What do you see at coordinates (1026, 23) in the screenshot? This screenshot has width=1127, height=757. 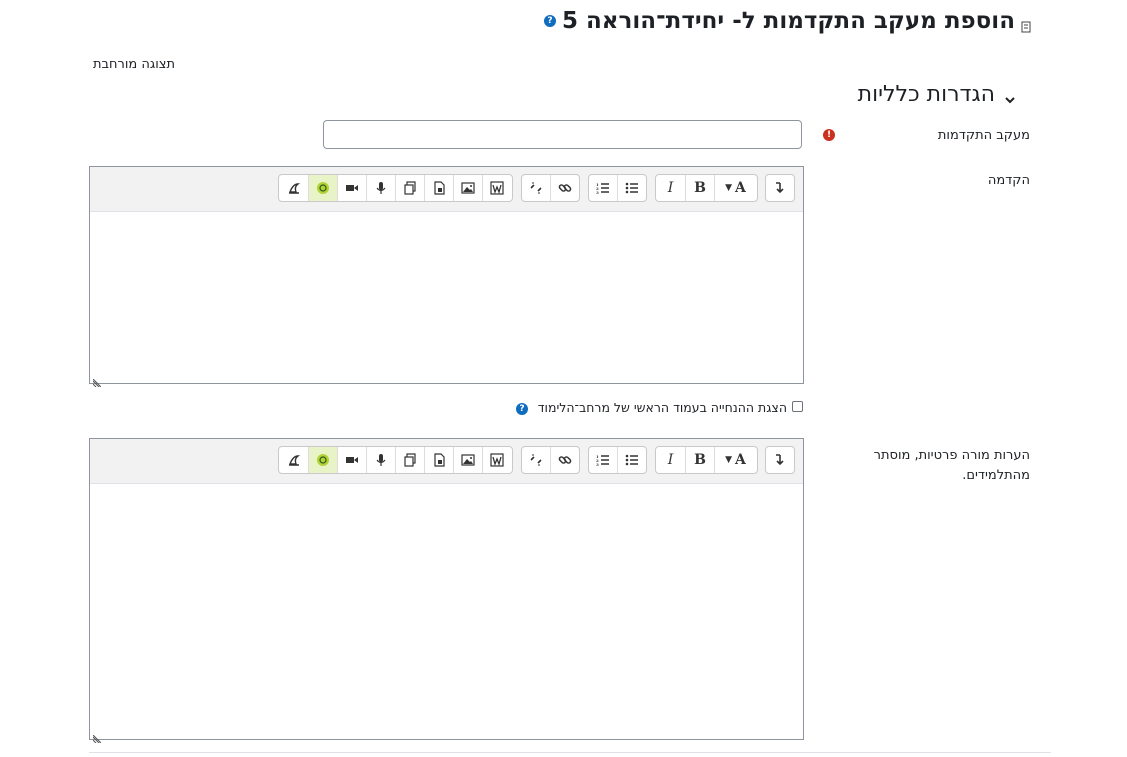 I see `module-icon` at bounding box center [1026, 23].